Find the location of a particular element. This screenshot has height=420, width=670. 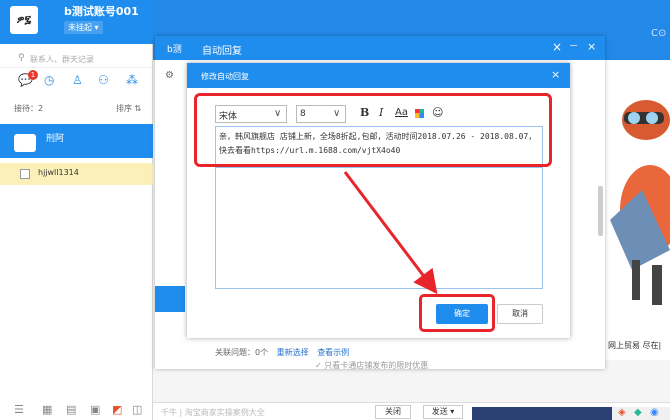

cancel-button: 取消 is located at coordinates (520, 314).